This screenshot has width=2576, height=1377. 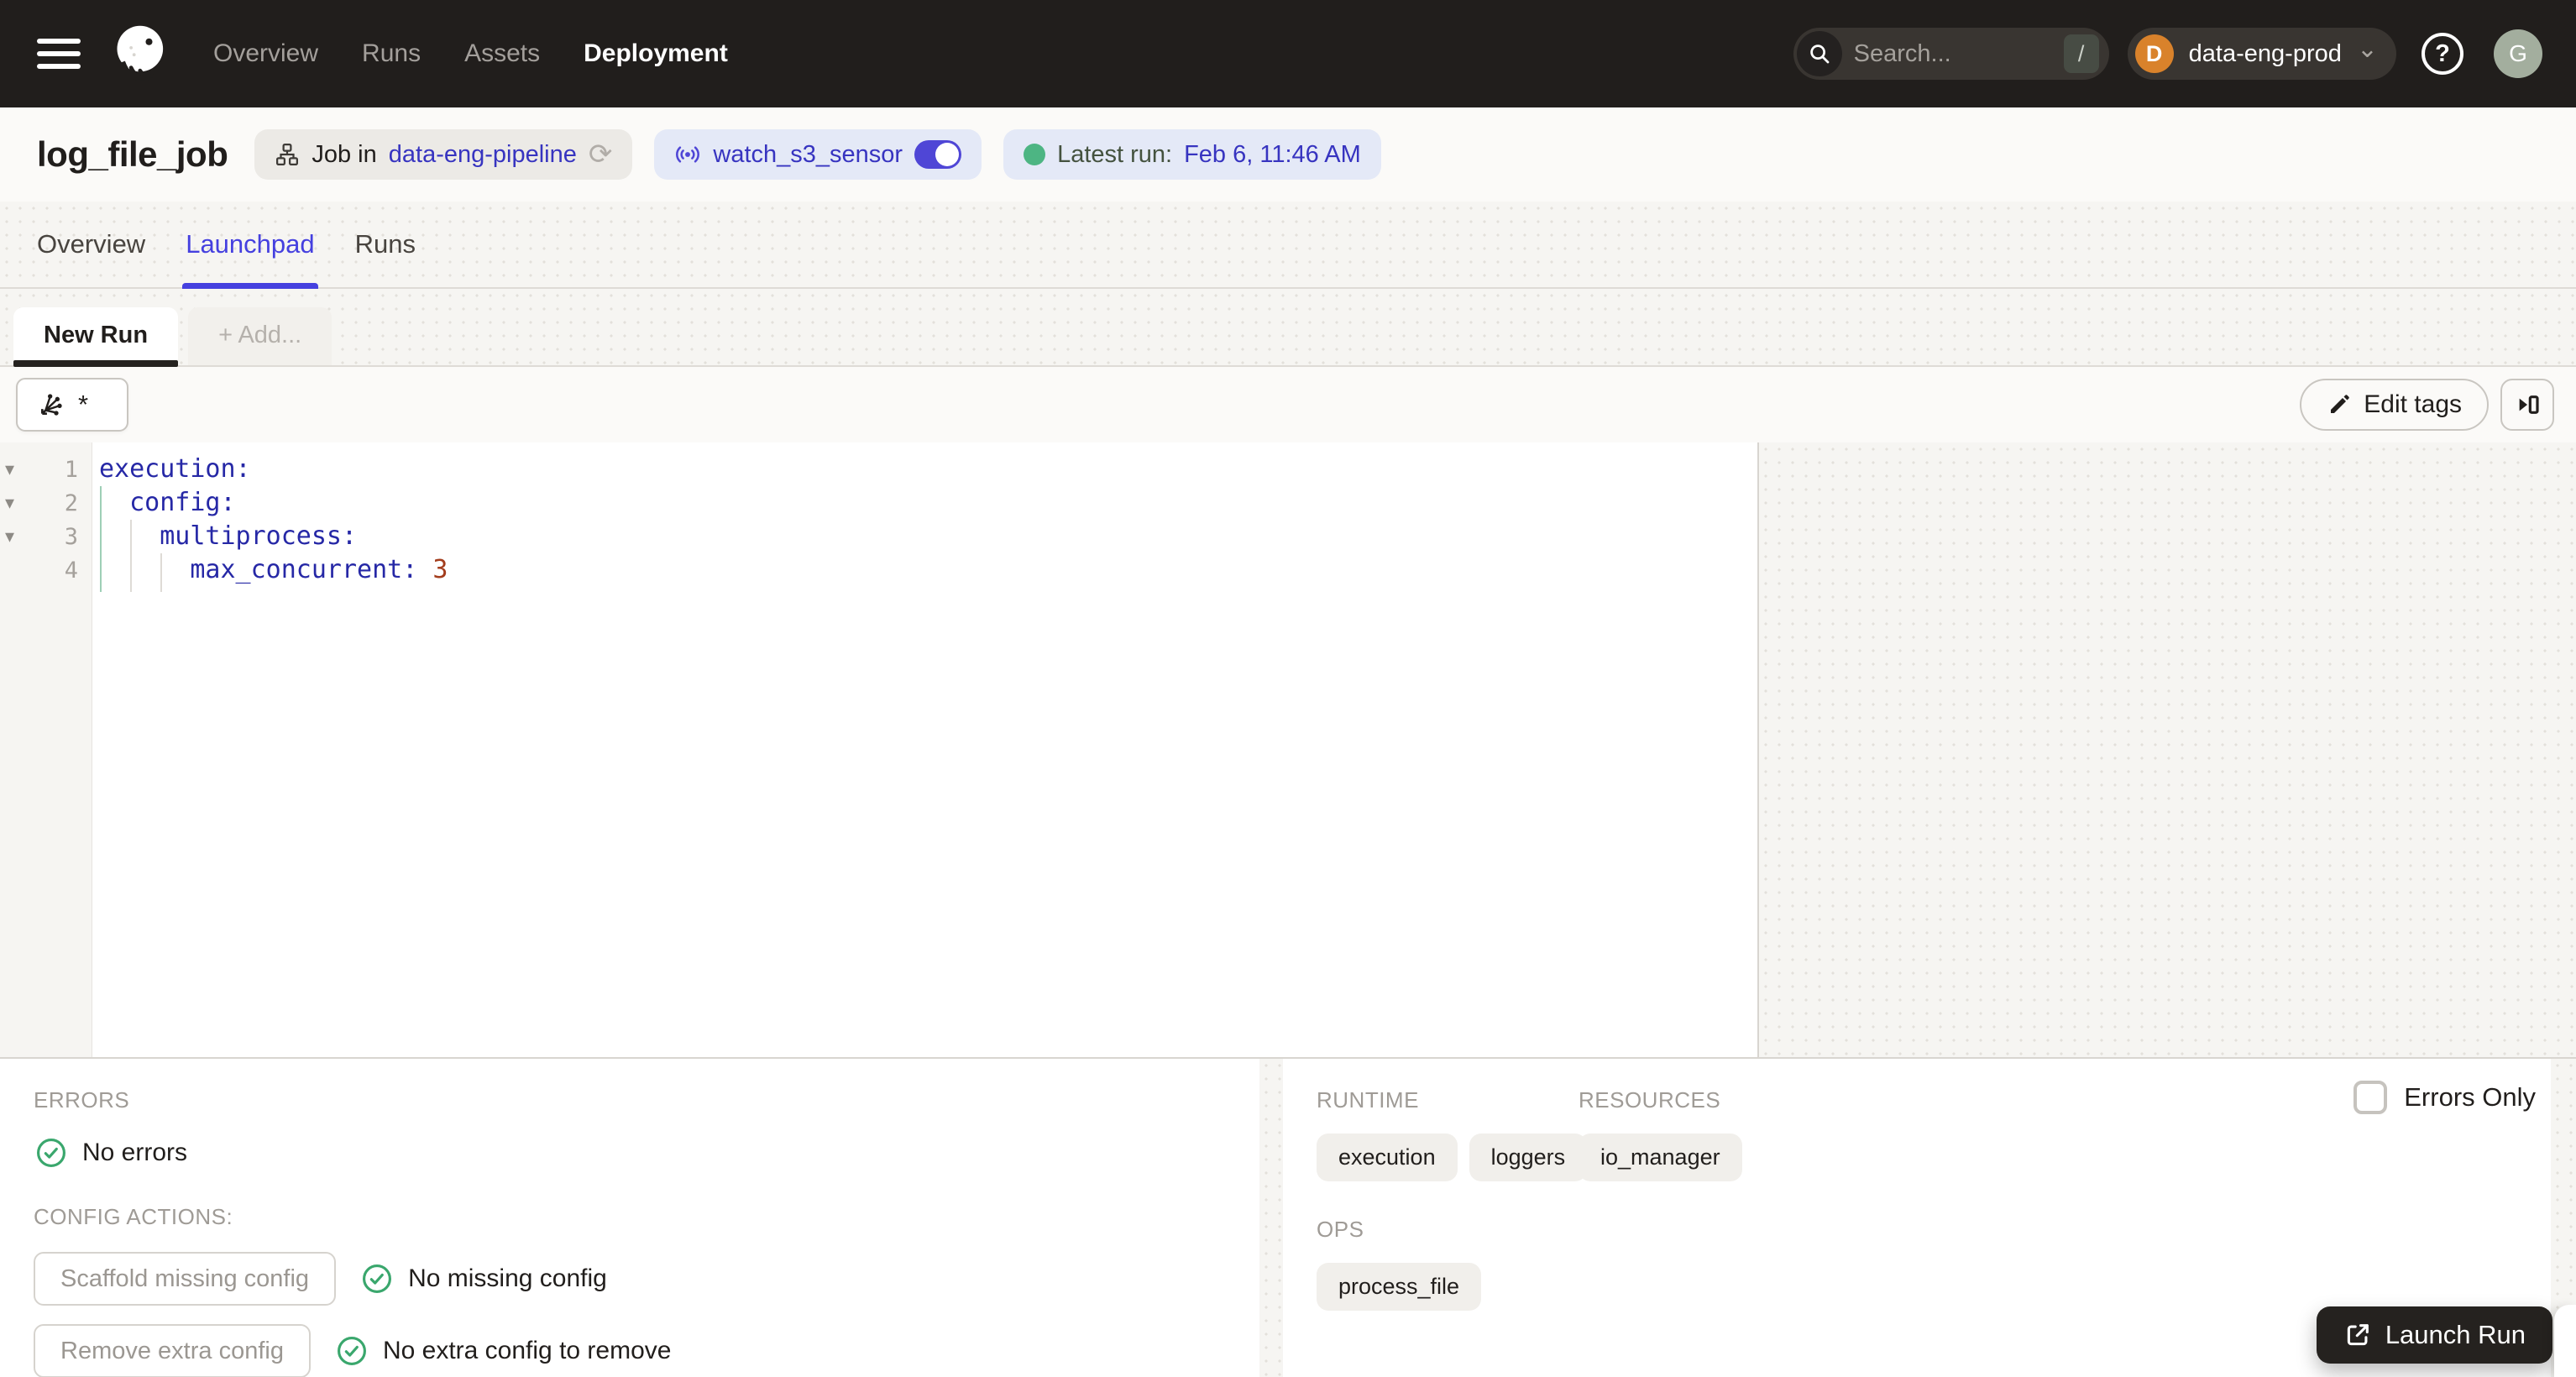 I want to click on search-shortcut-badge: /, so click(x=2081, y=53).